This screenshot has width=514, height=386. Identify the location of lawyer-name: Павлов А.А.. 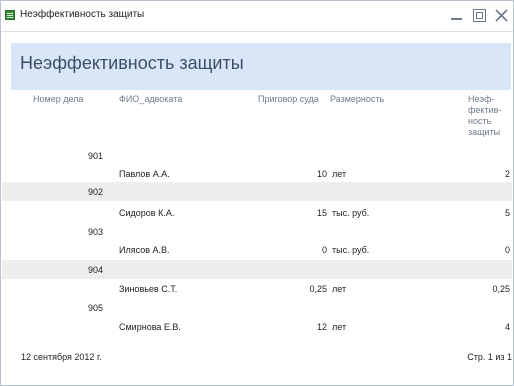
(144, 174).